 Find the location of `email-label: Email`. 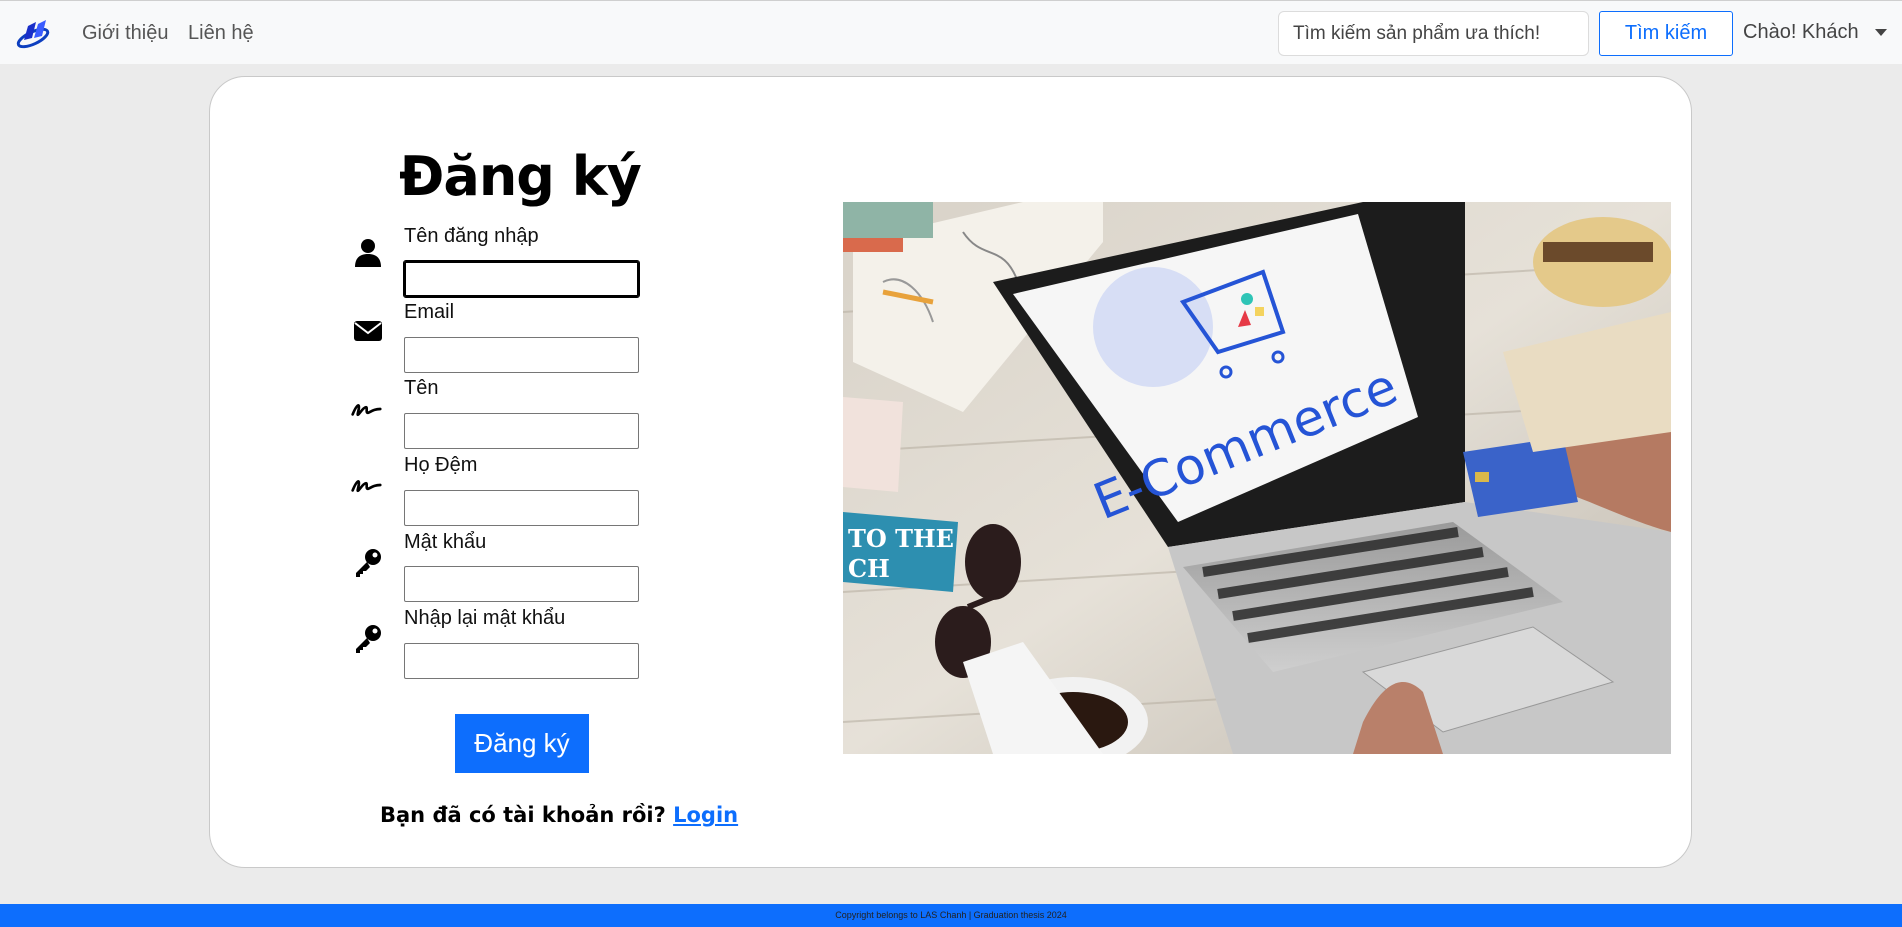

email-label: Email is located at coordinates (429, 312).